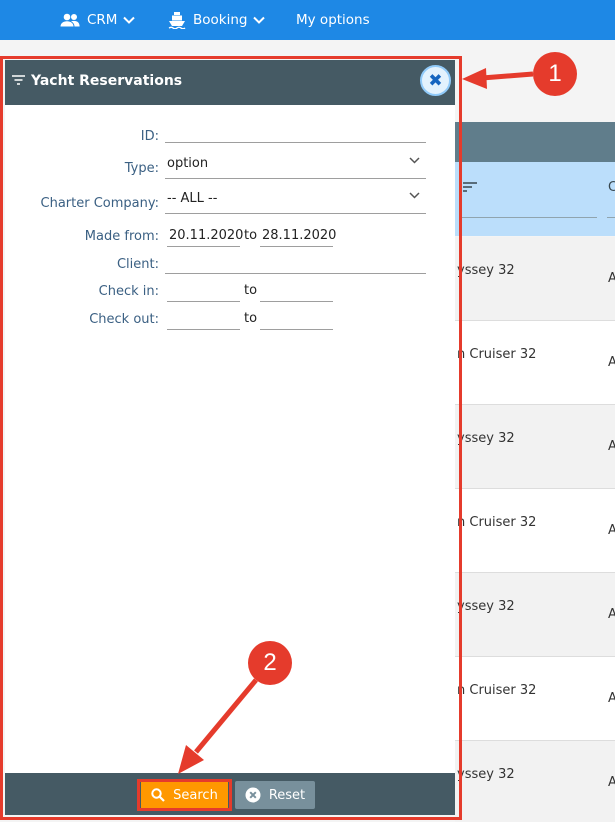 This screenshot has height=822, width=615. I want to click on annotation-badge-2: 2, so click(270, 663).